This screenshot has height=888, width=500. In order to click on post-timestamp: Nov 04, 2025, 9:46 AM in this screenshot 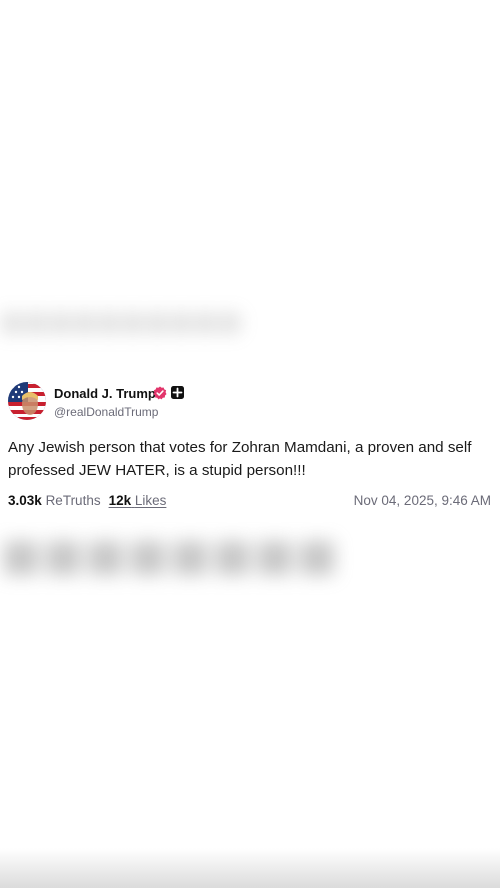, I will do `click(422, 500)`.